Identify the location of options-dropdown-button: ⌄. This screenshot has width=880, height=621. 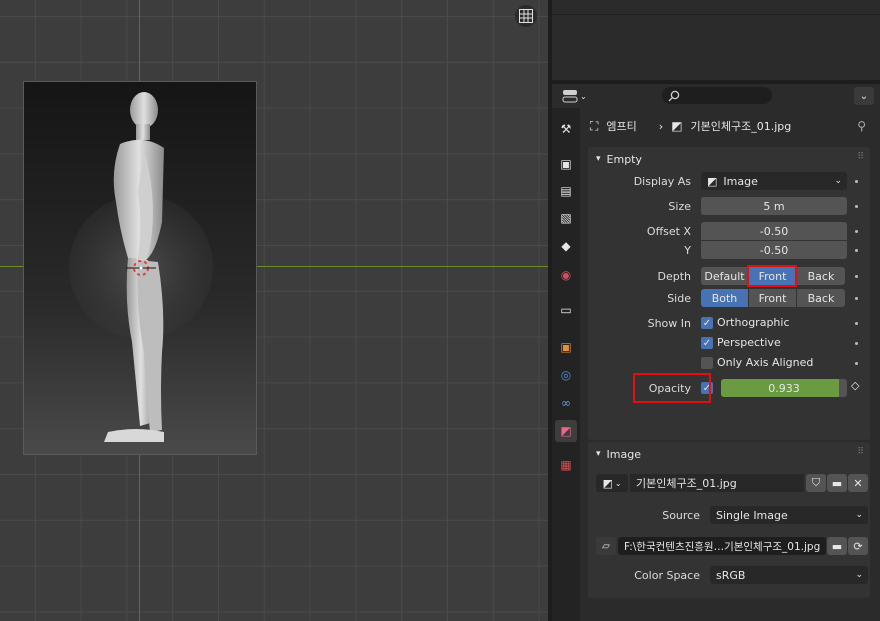
(864, 96).